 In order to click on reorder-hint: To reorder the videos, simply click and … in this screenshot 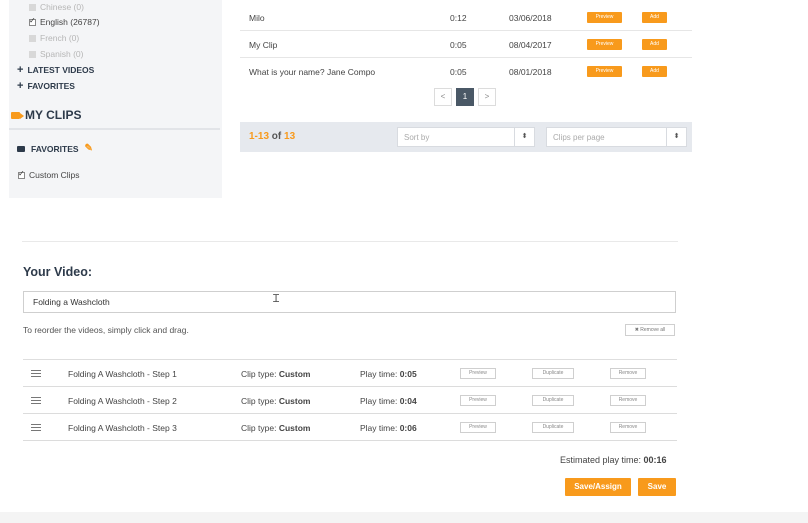, I will do `click(106, 330)`.